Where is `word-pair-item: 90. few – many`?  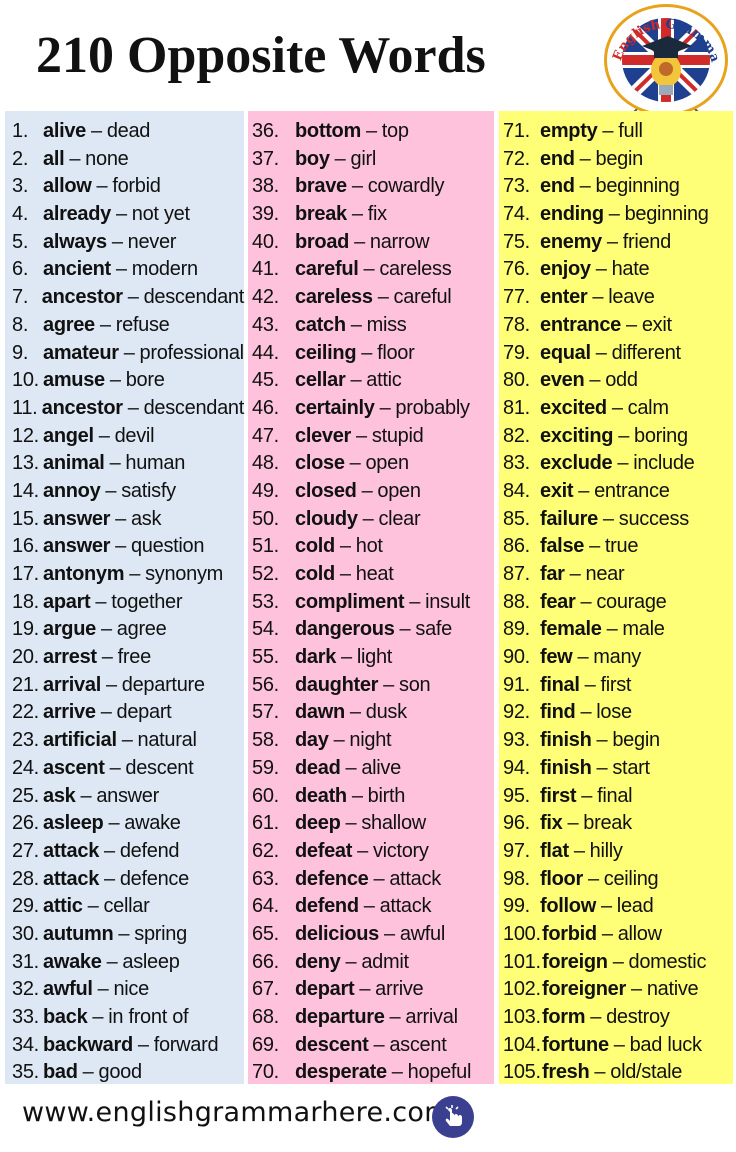
word-pair-item: 90. few – many is located at coordinates (616, 658).